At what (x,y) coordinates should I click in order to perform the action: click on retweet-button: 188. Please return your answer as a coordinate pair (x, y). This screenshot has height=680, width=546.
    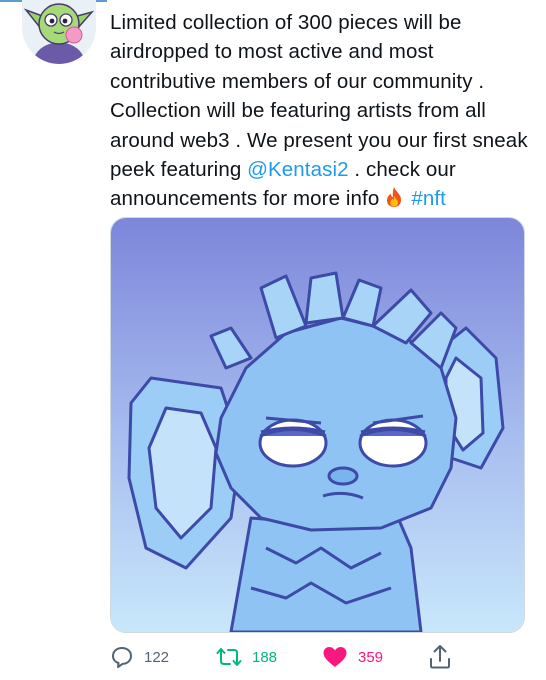
    Looking at the image, I should click on (246, 657).